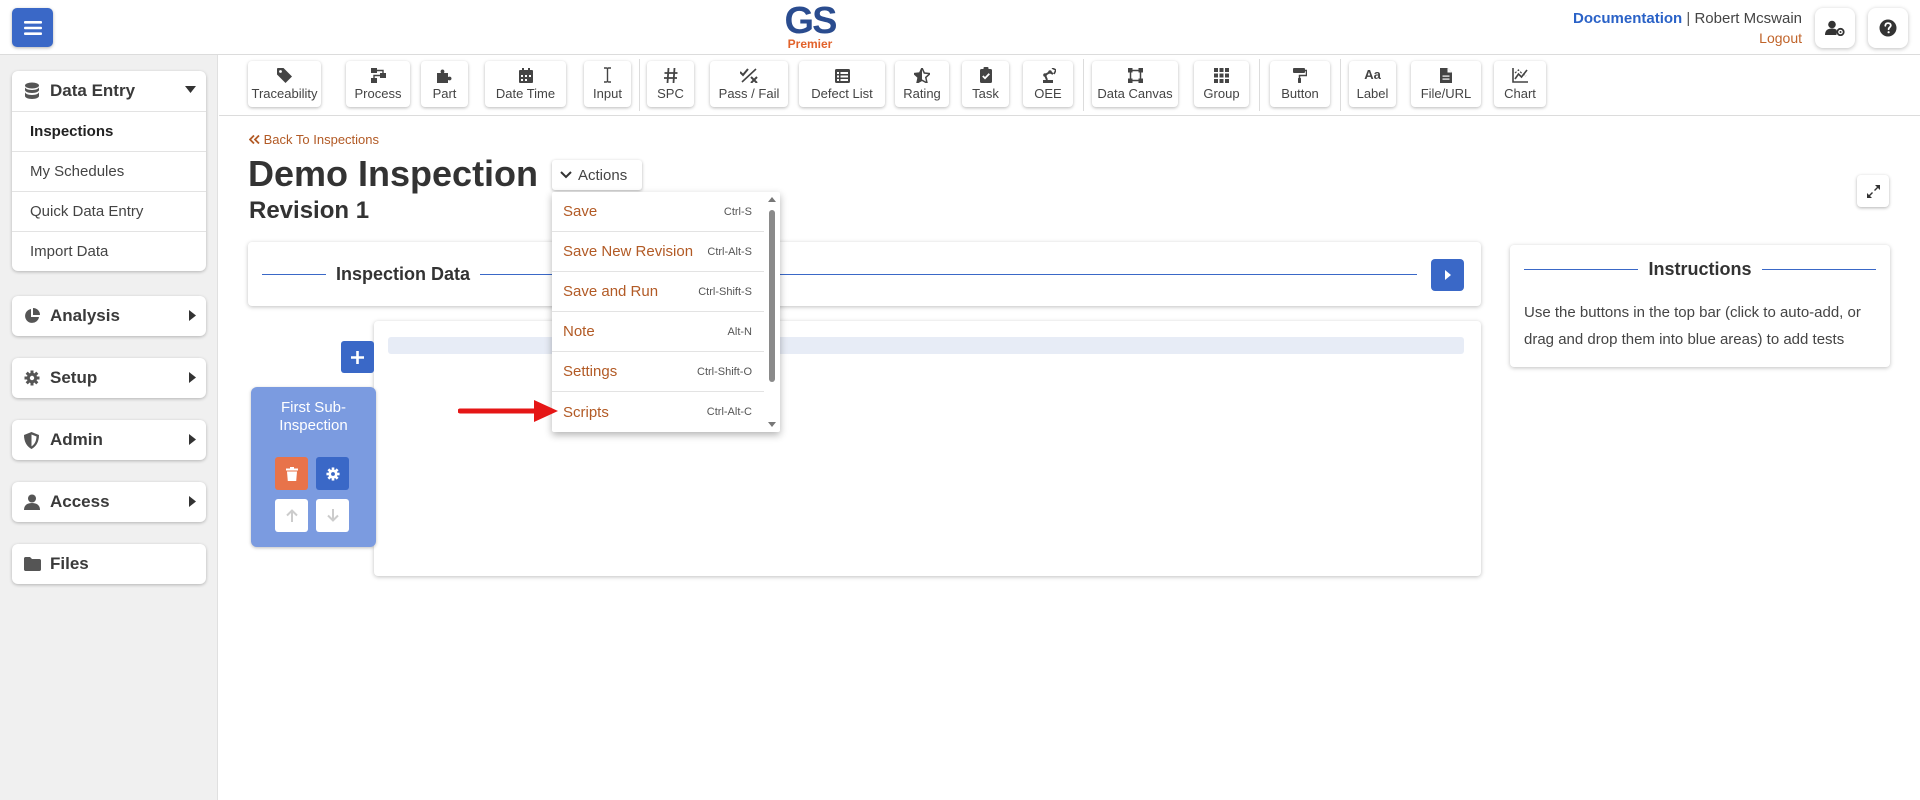  Describe the element at coordinates (332, 515) in the screenshot. I see `move-down-button` at that location.